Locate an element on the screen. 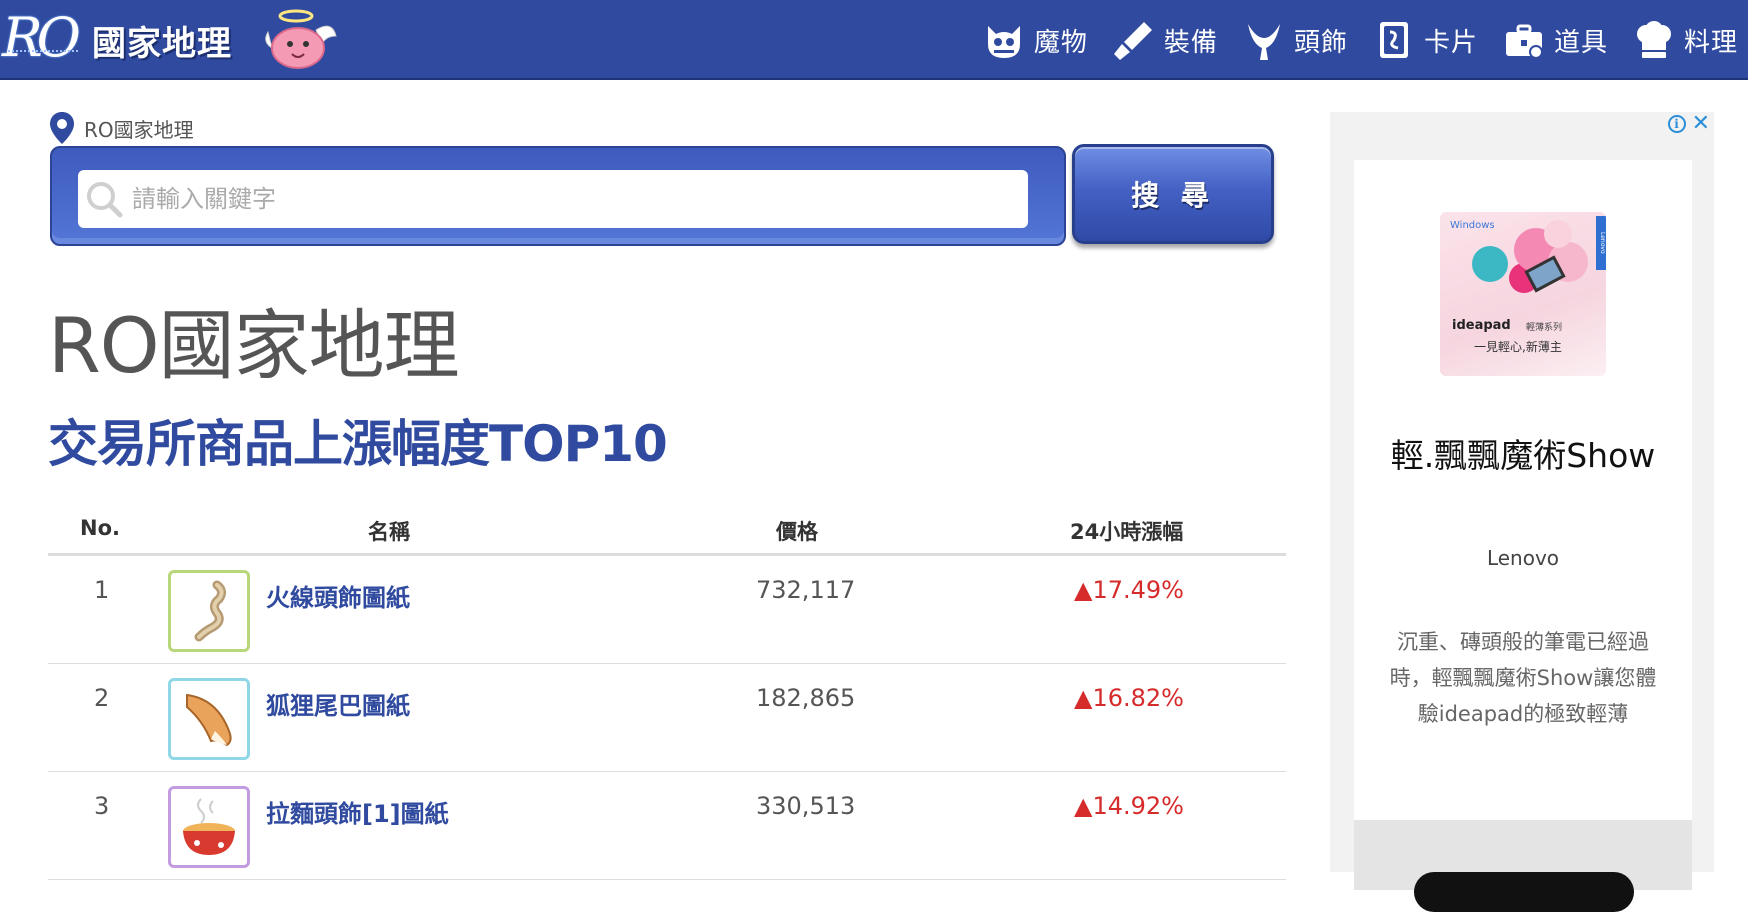  column-header-price: 價格 is located at coordinates (797, 532).